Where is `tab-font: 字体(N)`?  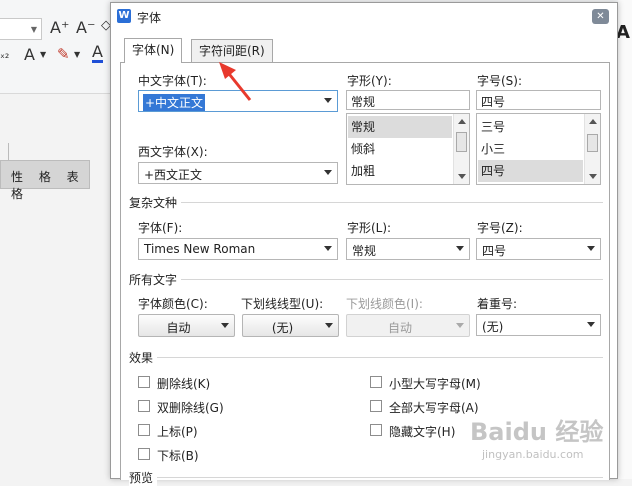
tab-font: 字体(N) is located at coordinates (153, 50).